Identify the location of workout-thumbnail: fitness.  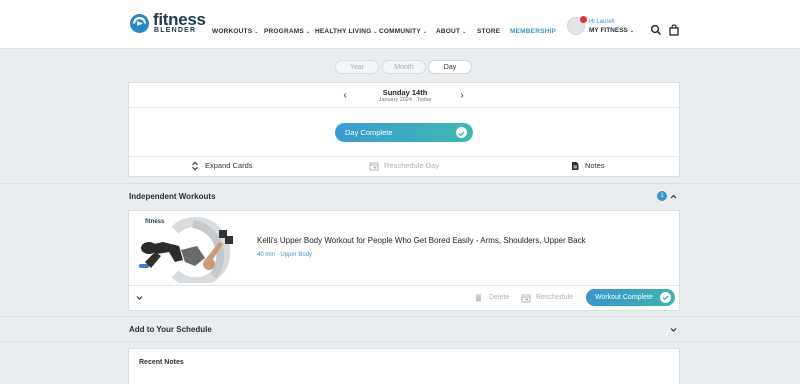
(189, 251).